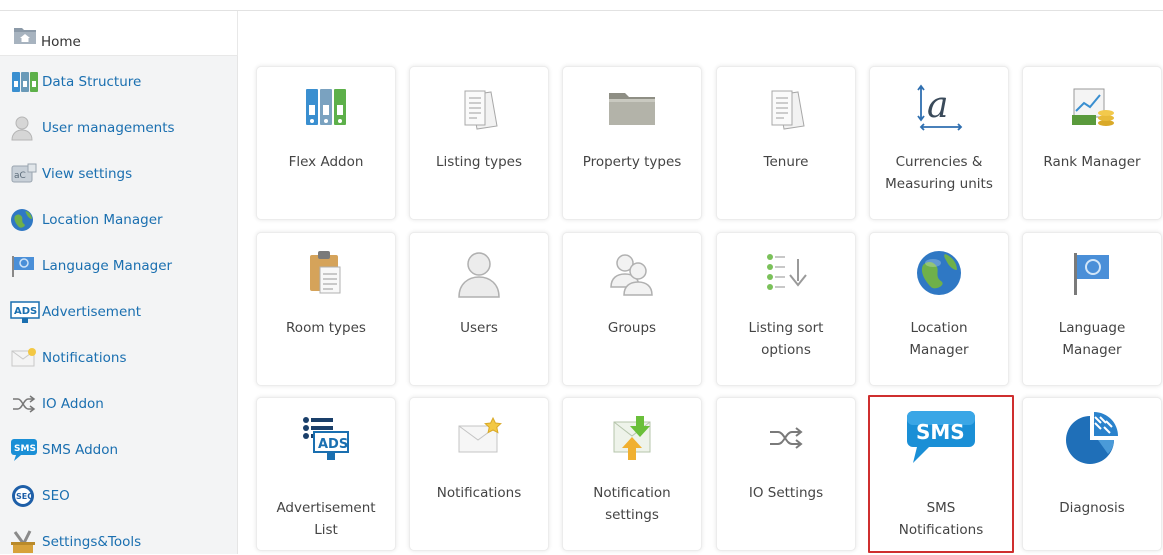 The image size is (1163, 555). Describe the element at coordinates (326, 519) in the screenshot. I see `tile-label: Advertisement List` at that location.